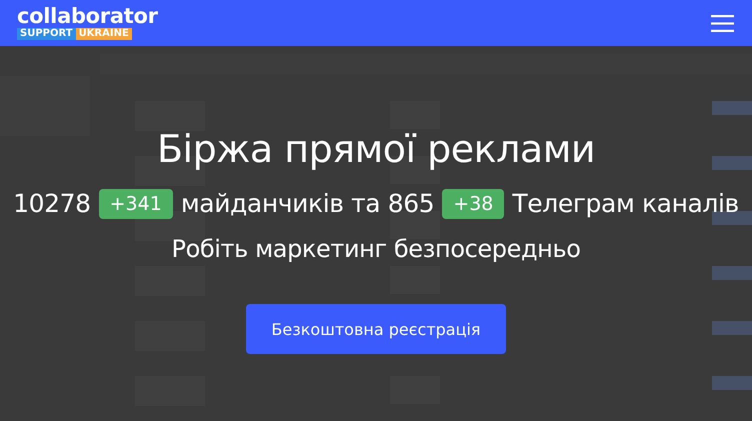  What do you see at coordinates (87, 15) in the screenshot?
I see `logo: collaborator` at bounding box center [87, 15].